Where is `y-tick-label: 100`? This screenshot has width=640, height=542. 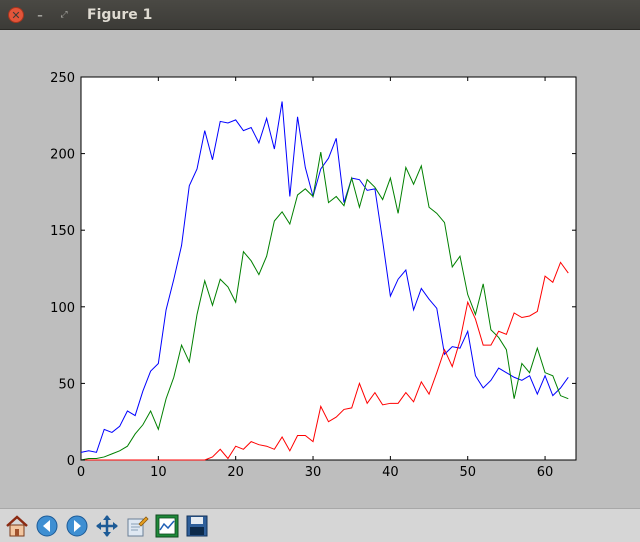
y-tick-label: 100 is located at coordinates (62, 308).